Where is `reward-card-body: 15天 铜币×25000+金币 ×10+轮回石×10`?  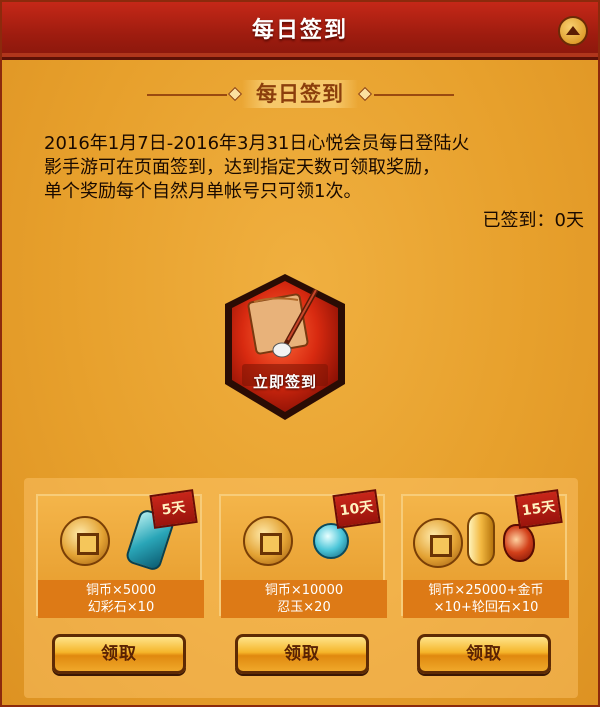 reward-card-body: 15天 铜币×25000+金币 ×10+轮回石×10 is located at coordinates (485, 553).